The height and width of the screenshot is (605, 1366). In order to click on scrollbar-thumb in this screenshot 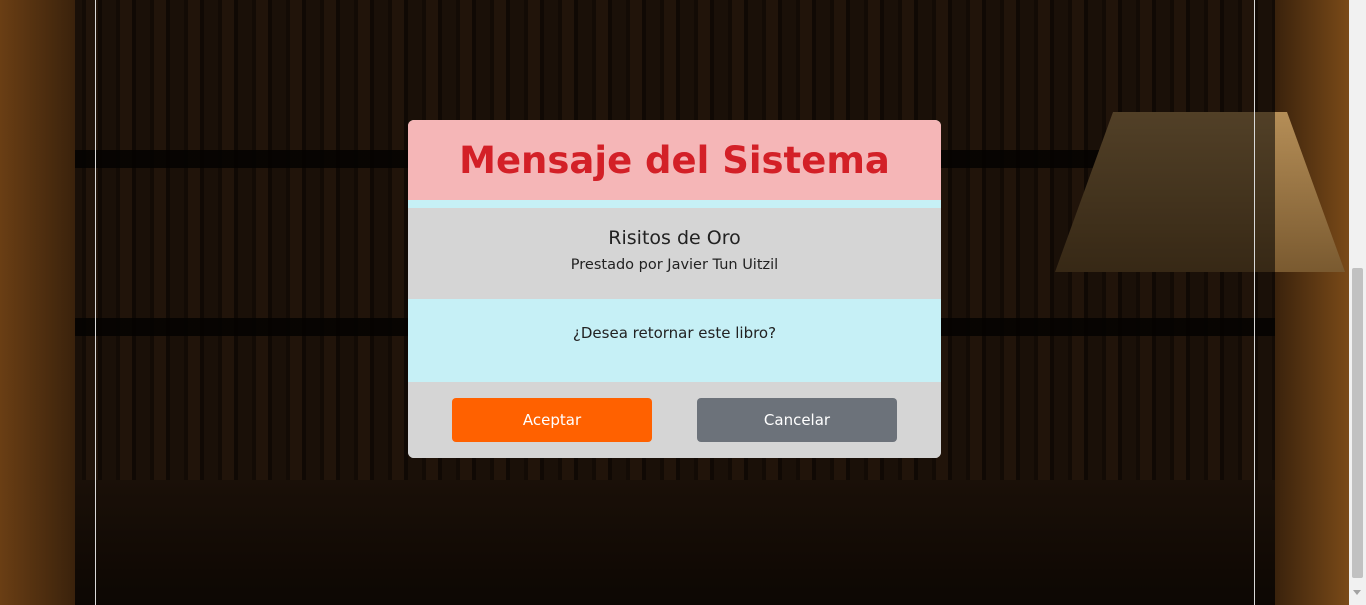, I will do `click(1357, 423)`.